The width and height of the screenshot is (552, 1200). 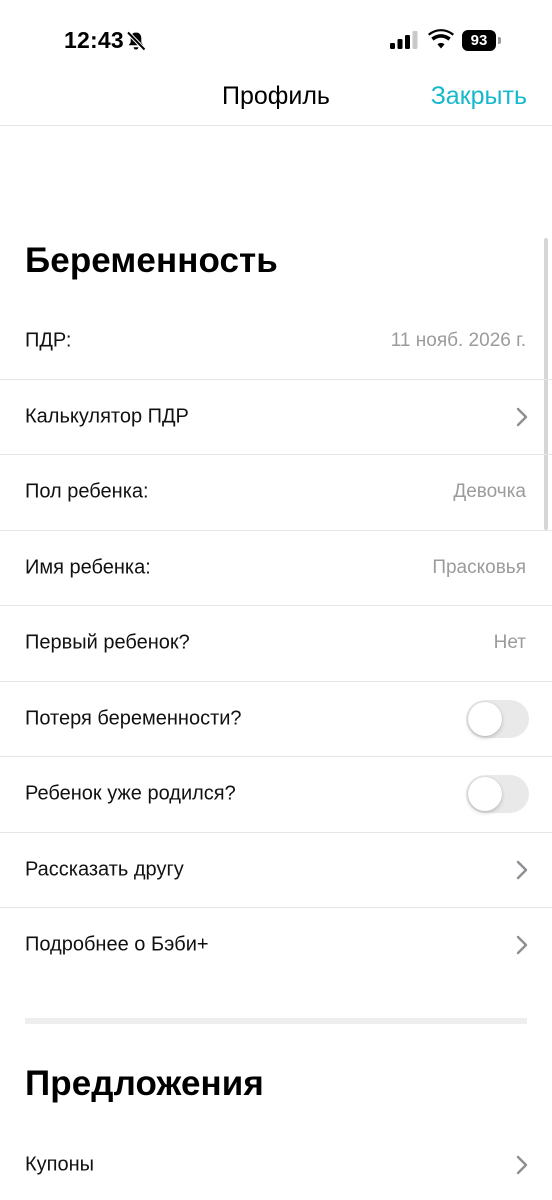 I want to click on status-bar: 12:43 93, so click(x=276, y=40).